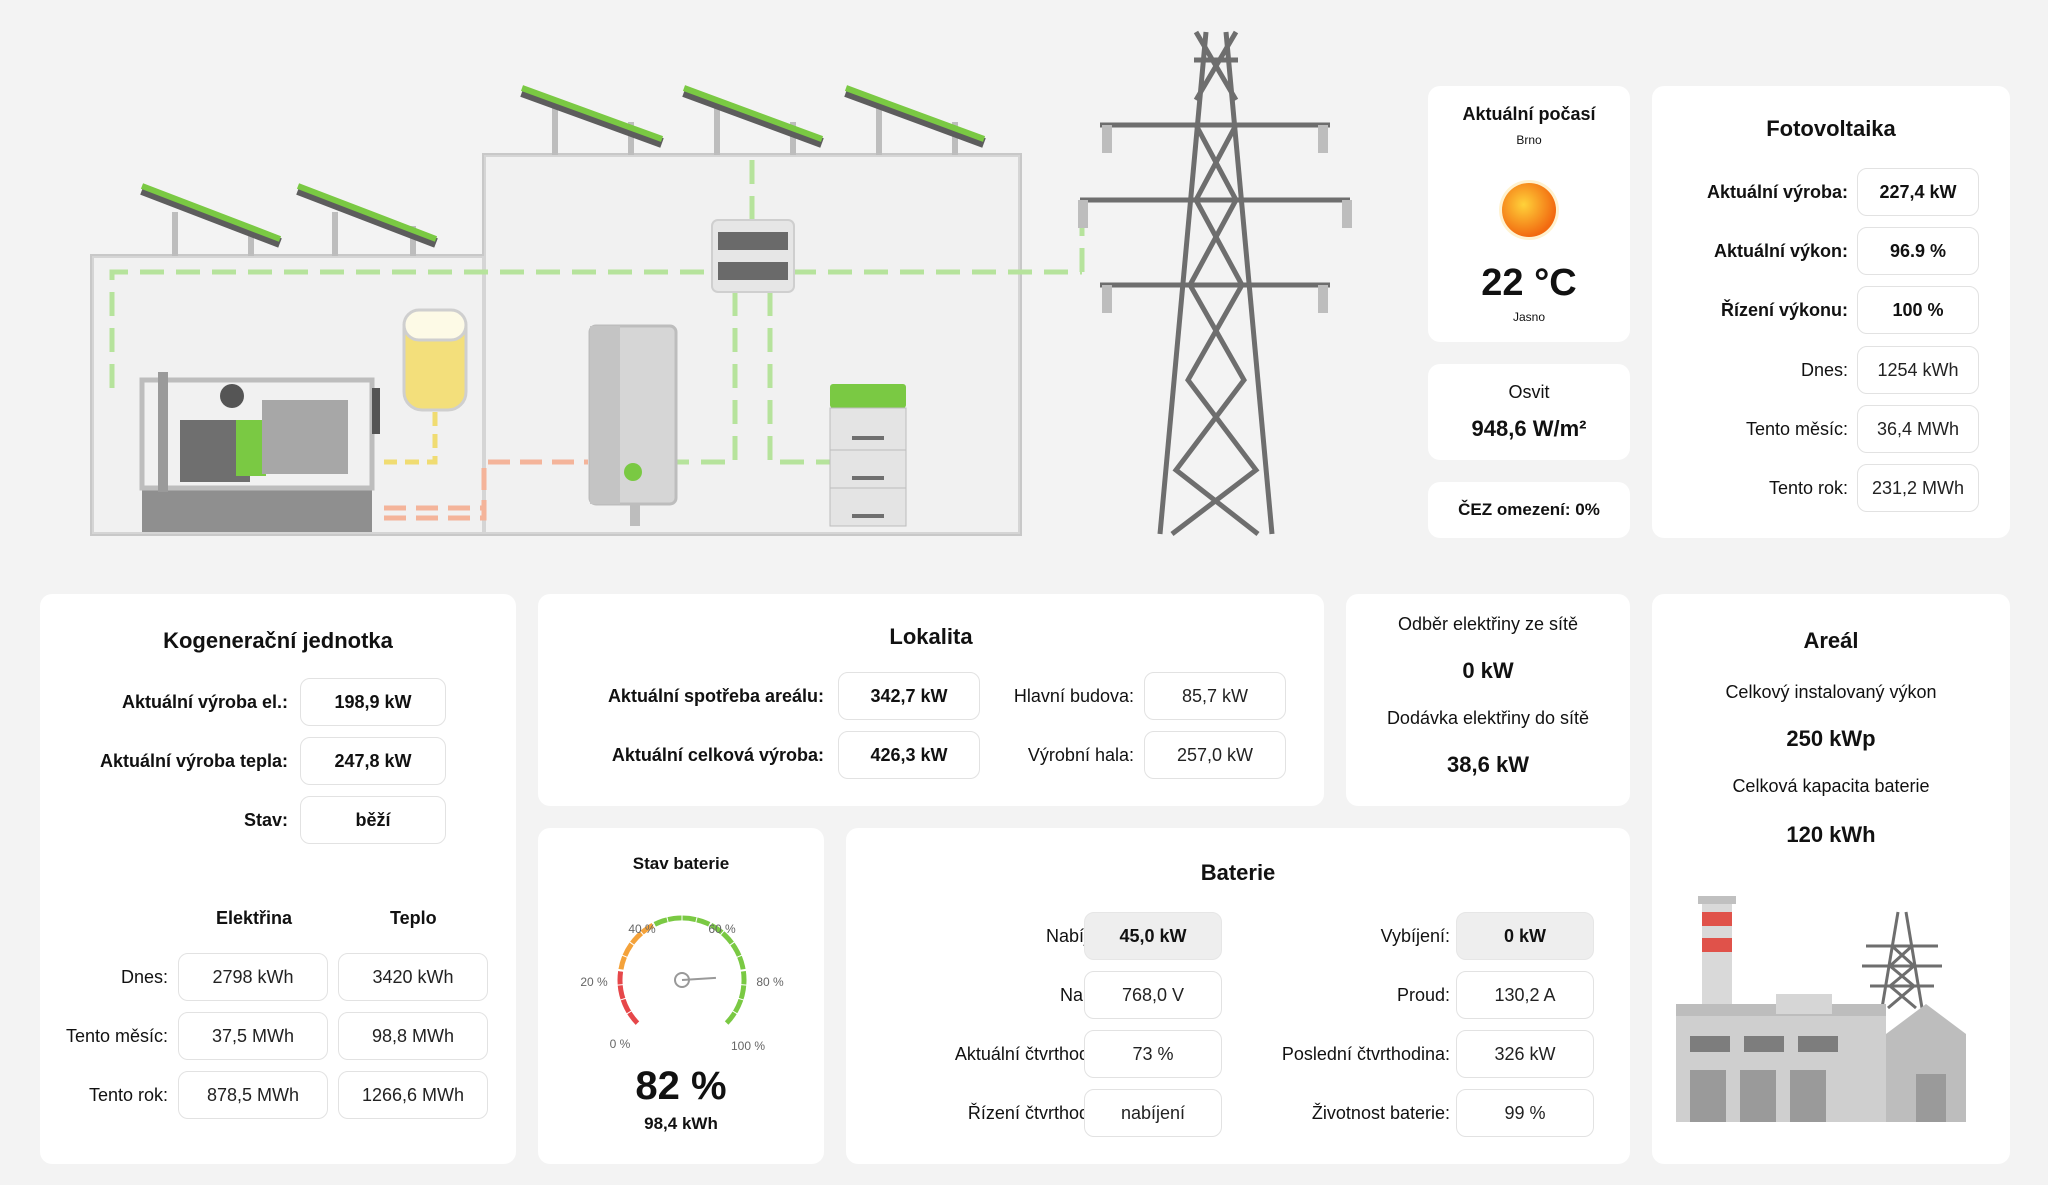 The width and height of the screenshot is (2048, 1185). What do you see at coordinates (253, 1036) in the screenshot?
I see `kgj-stat-el: 37,5 MWh` at bounding box center [253, 1036].